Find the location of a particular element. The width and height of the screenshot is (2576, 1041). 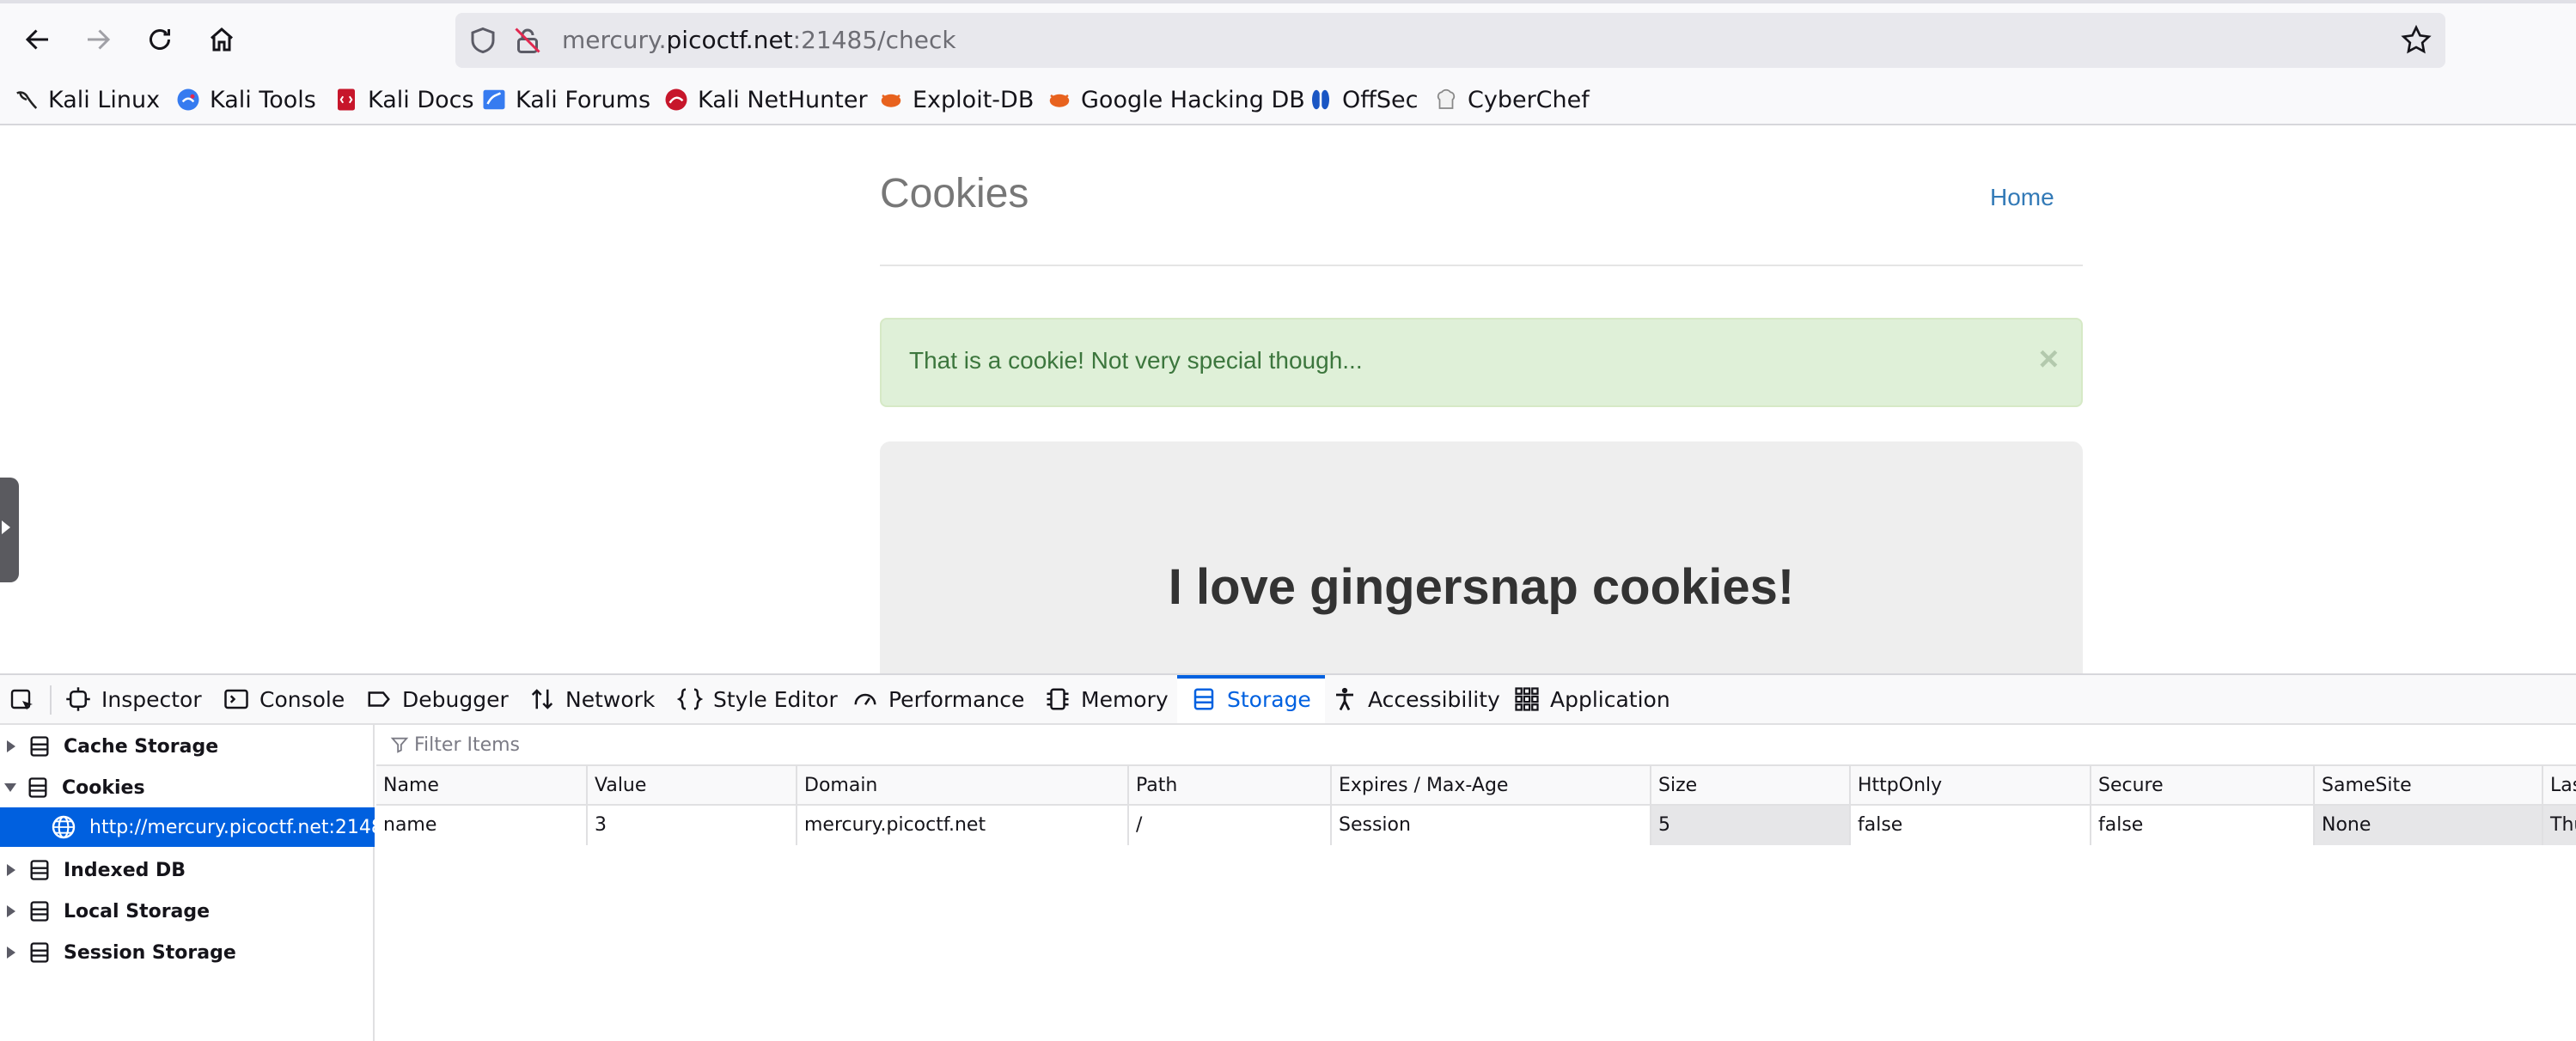

insecure-lock-icon is located at coordinates (527, 40).